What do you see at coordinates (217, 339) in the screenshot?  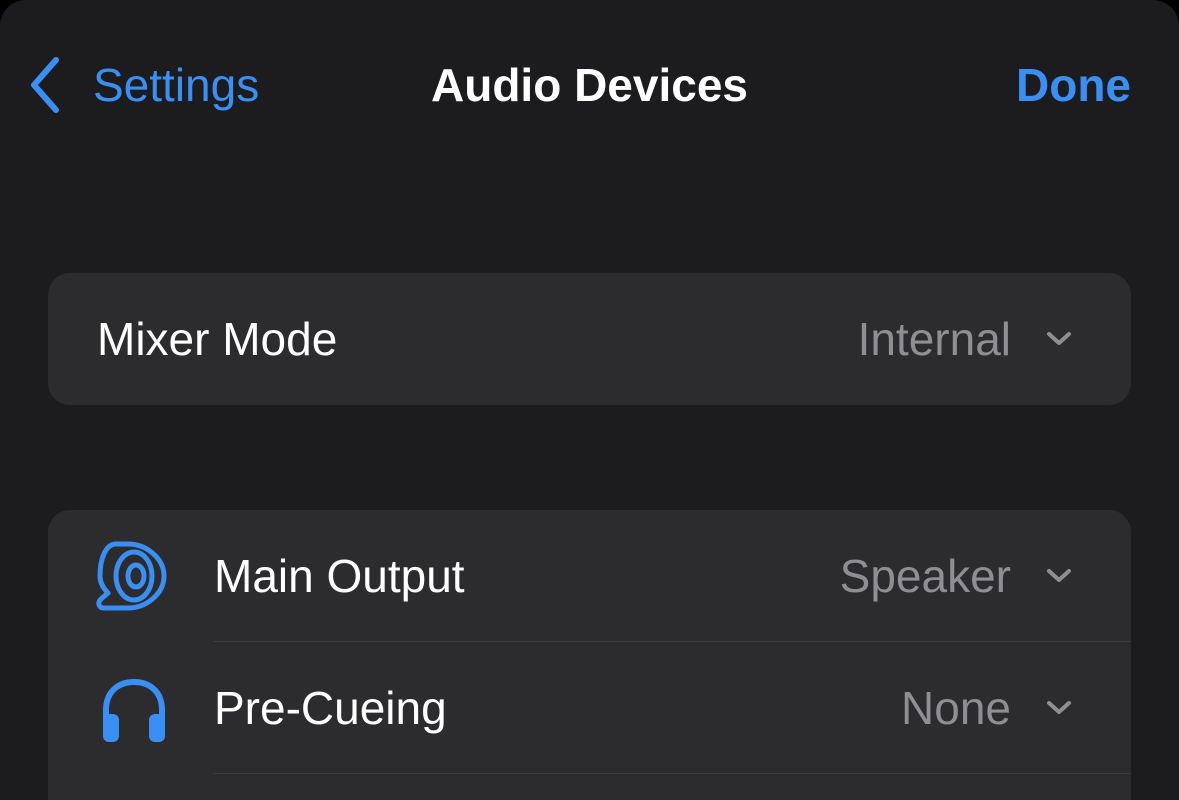 I see `mixer-mode-label: Mixer Mode` at bounding box center [217, 339].